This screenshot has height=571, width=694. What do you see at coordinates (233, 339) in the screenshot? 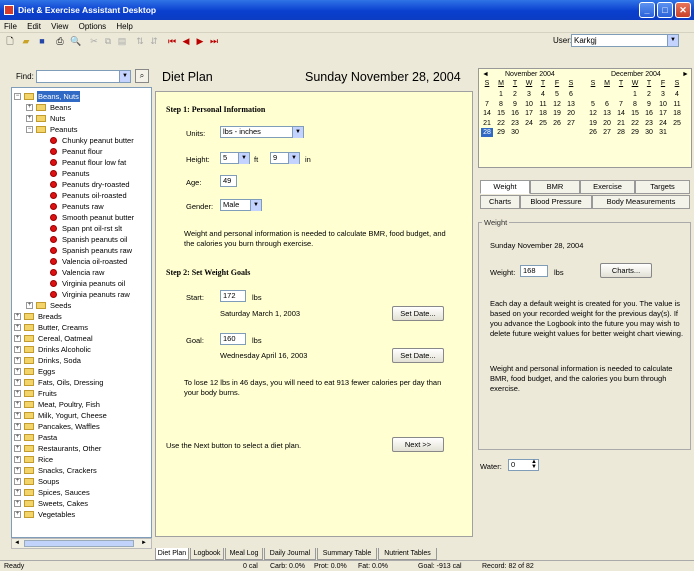
I see `goal-weight-input: 160` at bounding box center [233, 339].